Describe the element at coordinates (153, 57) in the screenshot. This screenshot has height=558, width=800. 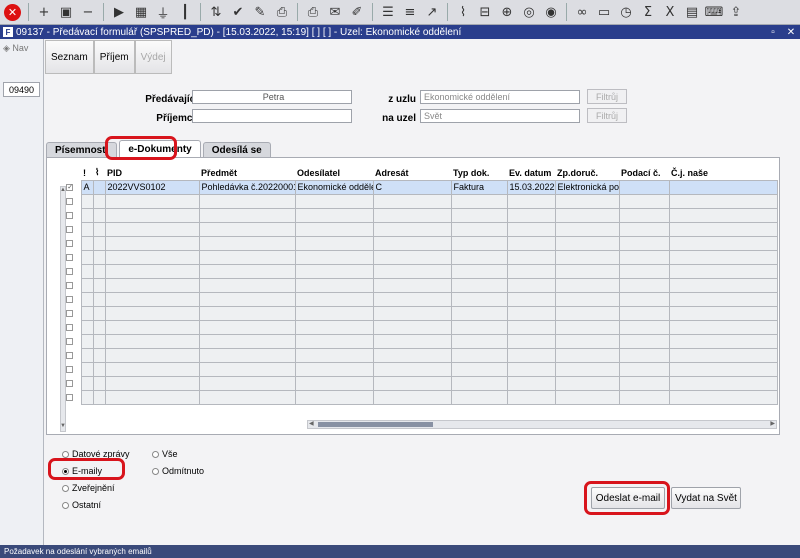
I see `vydej-button: Výdej` at that location.